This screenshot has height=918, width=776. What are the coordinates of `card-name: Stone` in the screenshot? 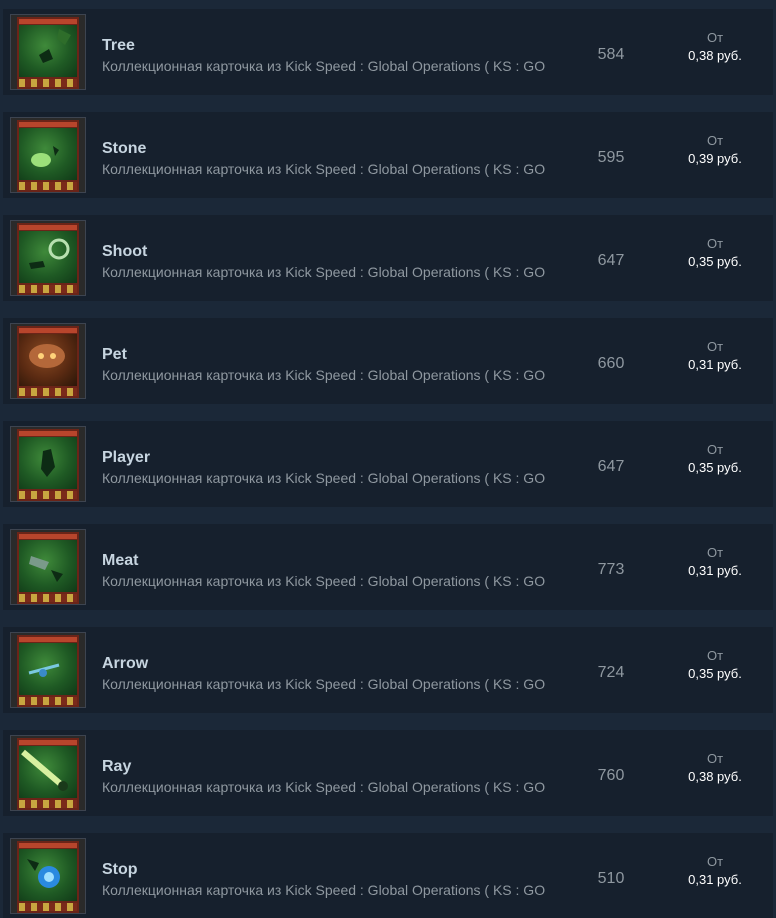 It's located at (124, 149).